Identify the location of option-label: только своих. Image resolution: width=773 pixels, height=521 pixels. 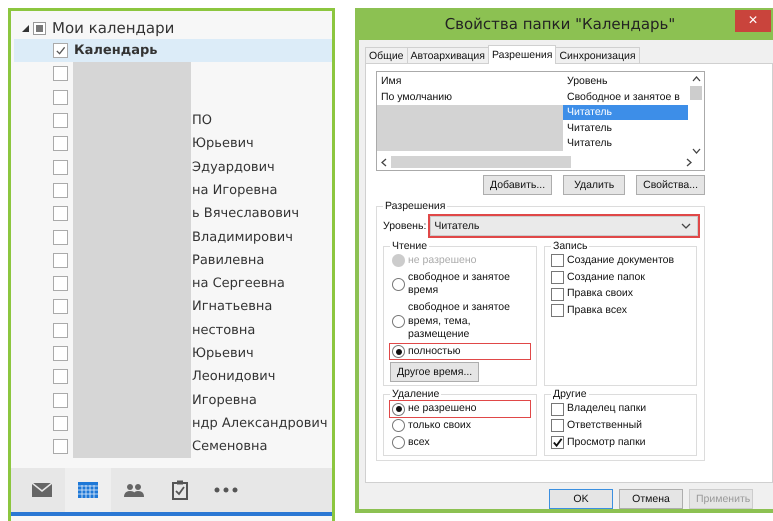
(440, 426).